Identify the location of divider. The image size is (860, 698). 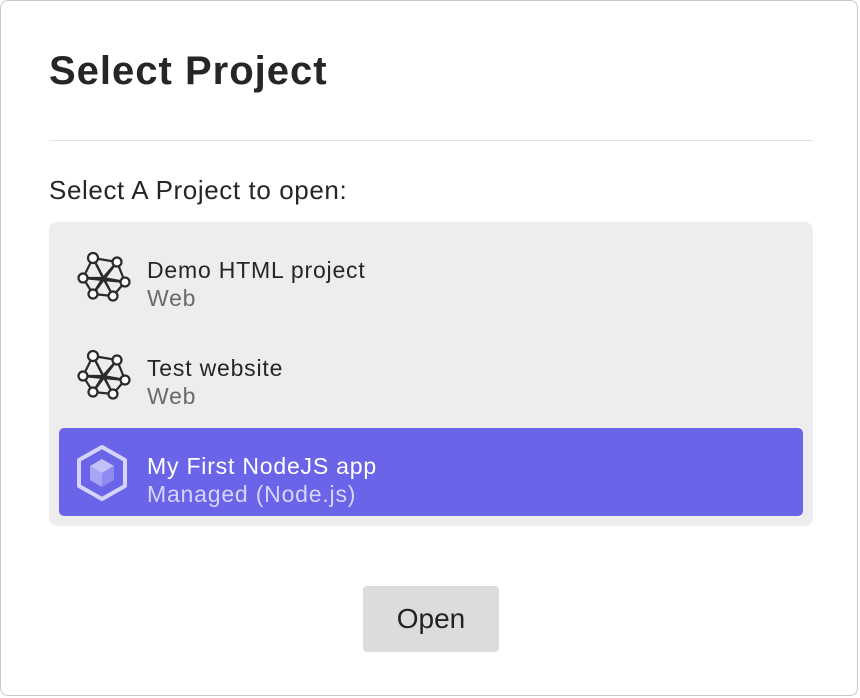
(431, 140).